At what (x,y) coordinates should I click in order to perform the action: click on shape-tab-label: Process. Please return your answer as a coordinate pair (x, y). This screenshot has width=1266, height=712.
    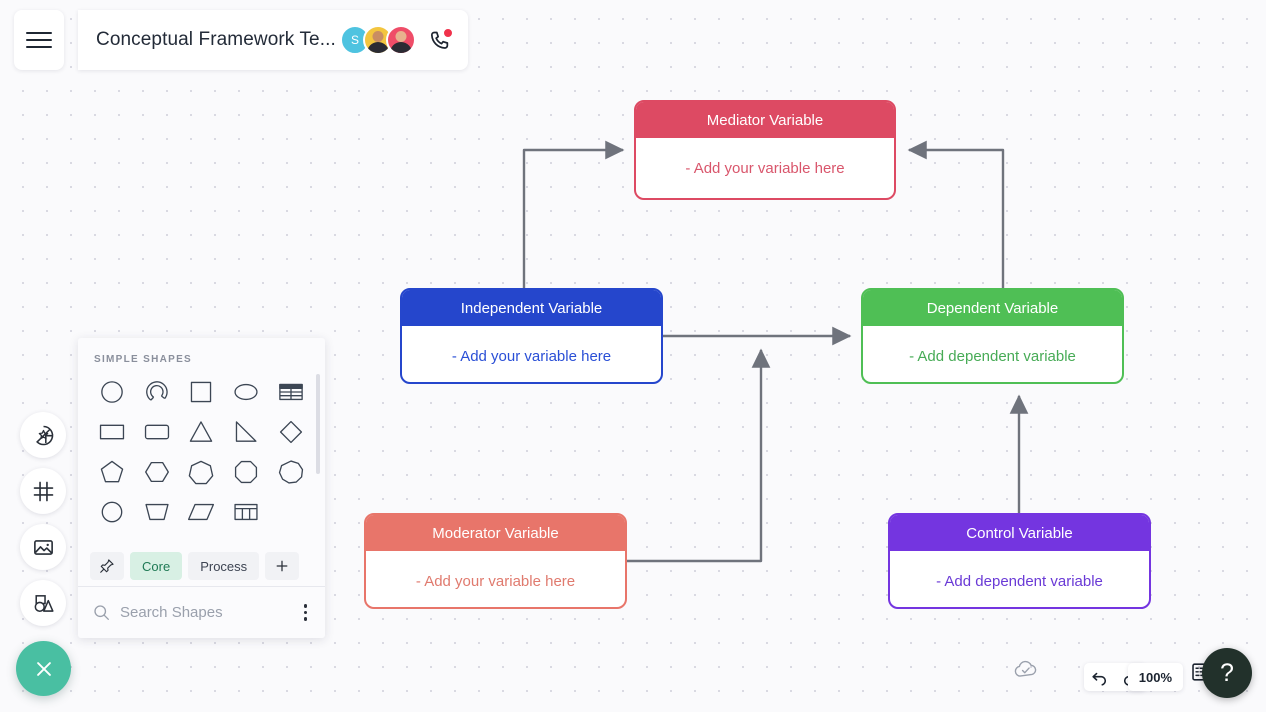
    Looking at the image, I should click on (224, 566).